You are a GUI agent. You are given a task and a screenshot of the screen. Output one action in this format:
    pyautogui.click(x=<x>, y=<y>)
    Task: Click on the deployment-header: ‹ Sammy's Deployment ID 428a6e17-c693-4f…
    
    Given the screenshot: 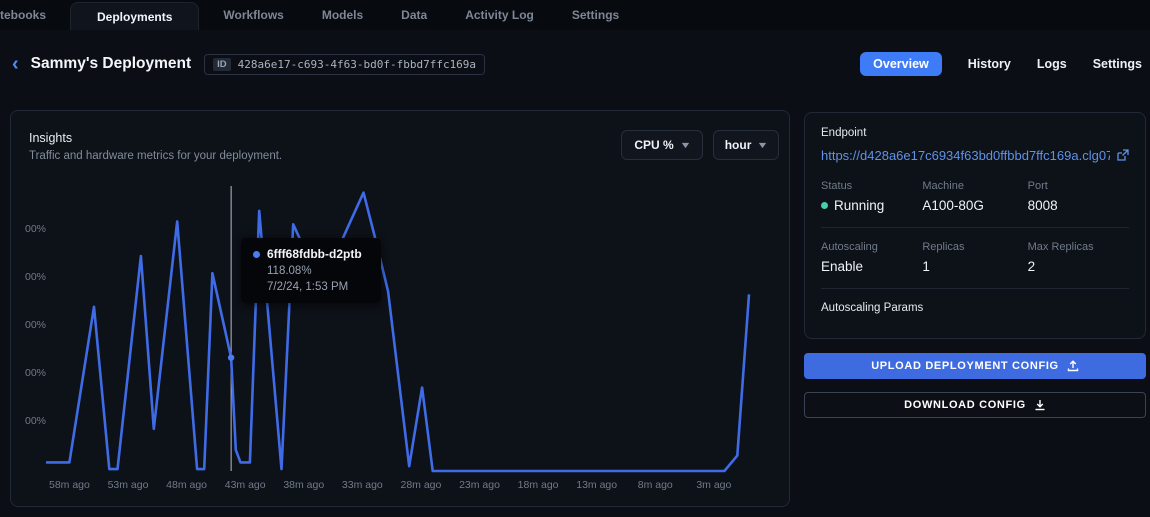 What is the action you would take?
    pyautogui.click(x=575, y=64)
    